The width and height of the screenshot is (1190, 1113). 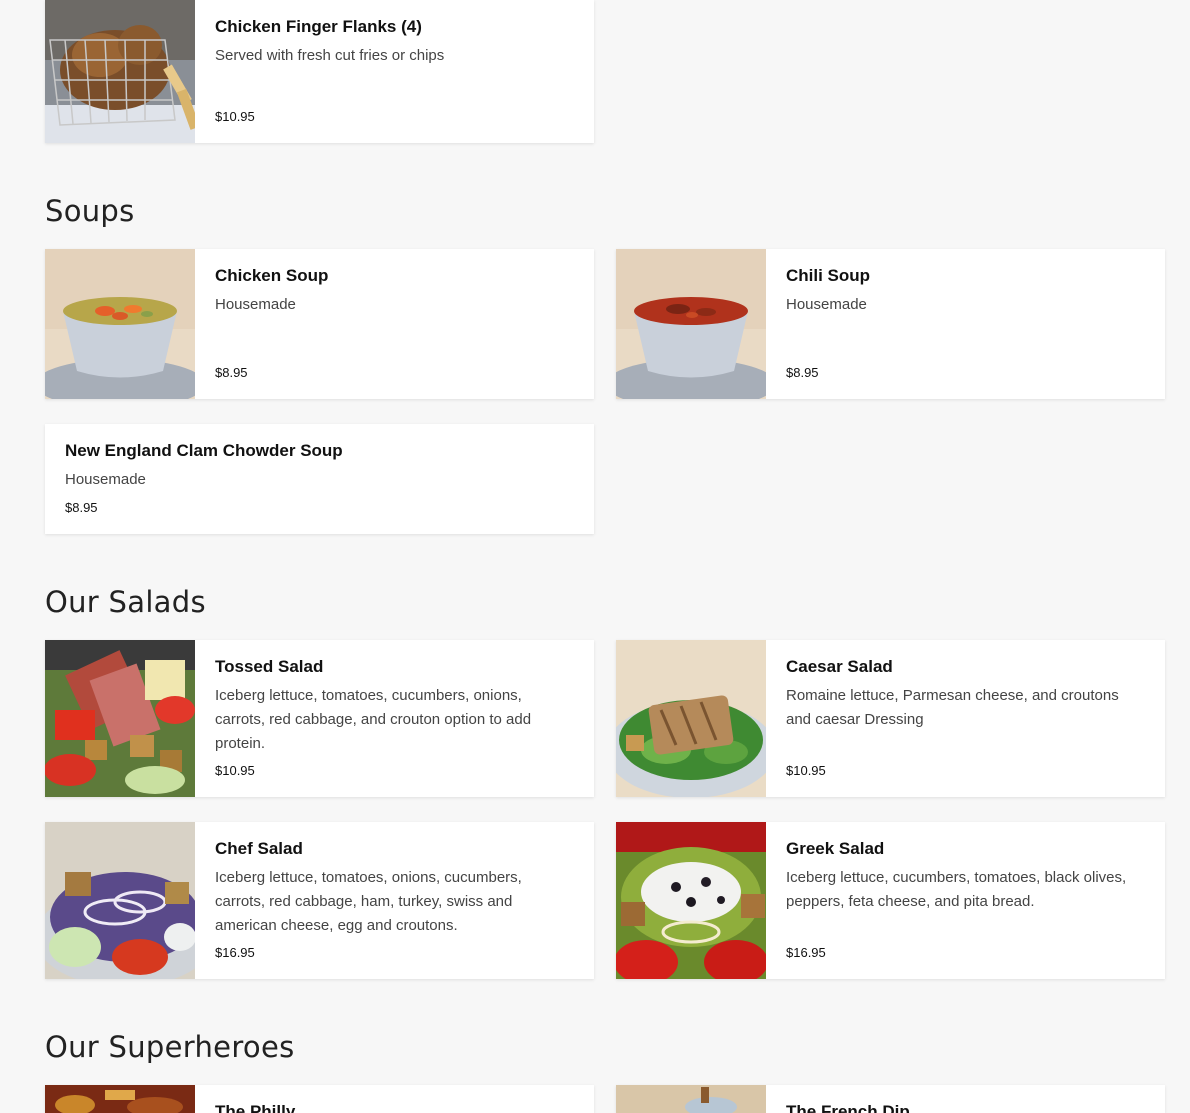 I want to click on philly-sandwich-image, so click(x=120, y=1099).